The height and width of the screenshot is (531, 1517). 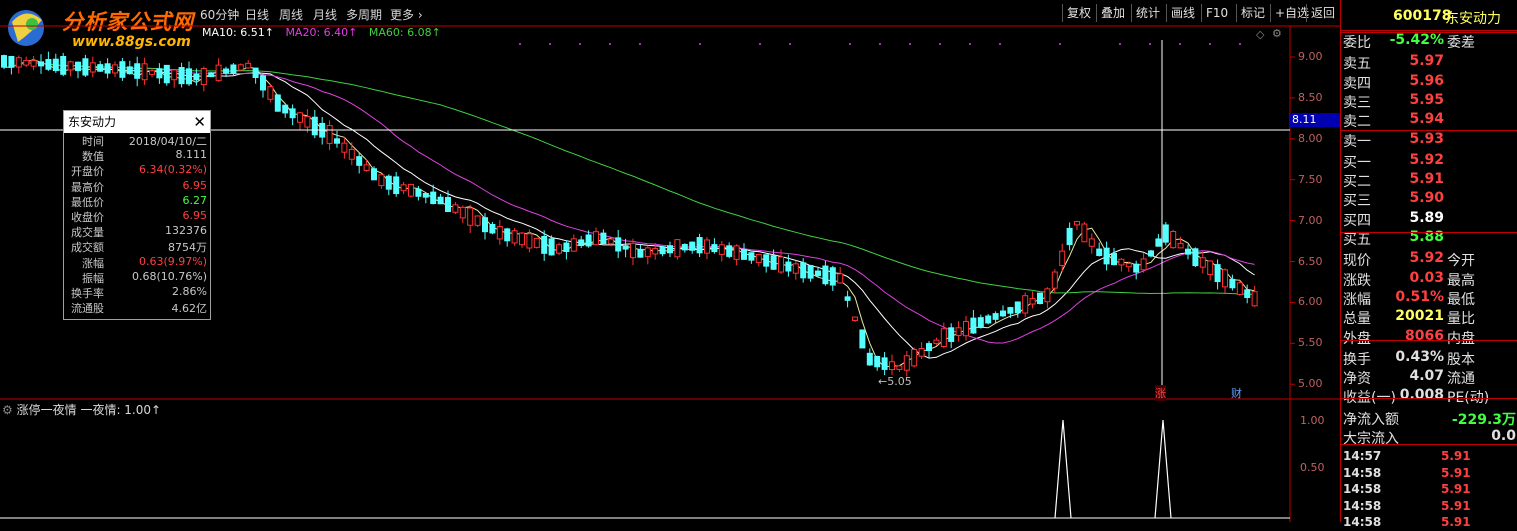 What do you see at coordinates (167, 141) in the screenshot?
I see `popup-row-value: 2018/04/10/二` at bounding box center [167, 141].